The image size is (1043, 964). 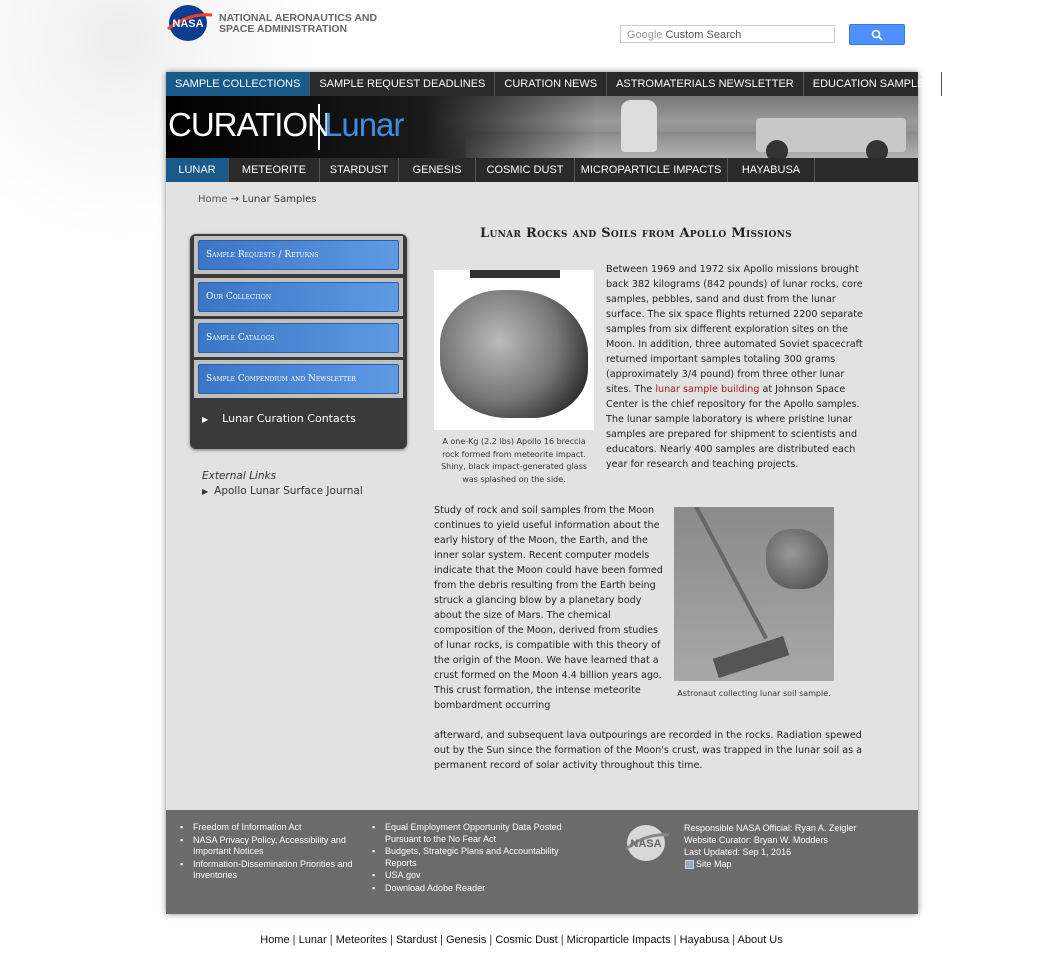 I want to click on tab-lunar: Lunar, so click(x=197, y=170).